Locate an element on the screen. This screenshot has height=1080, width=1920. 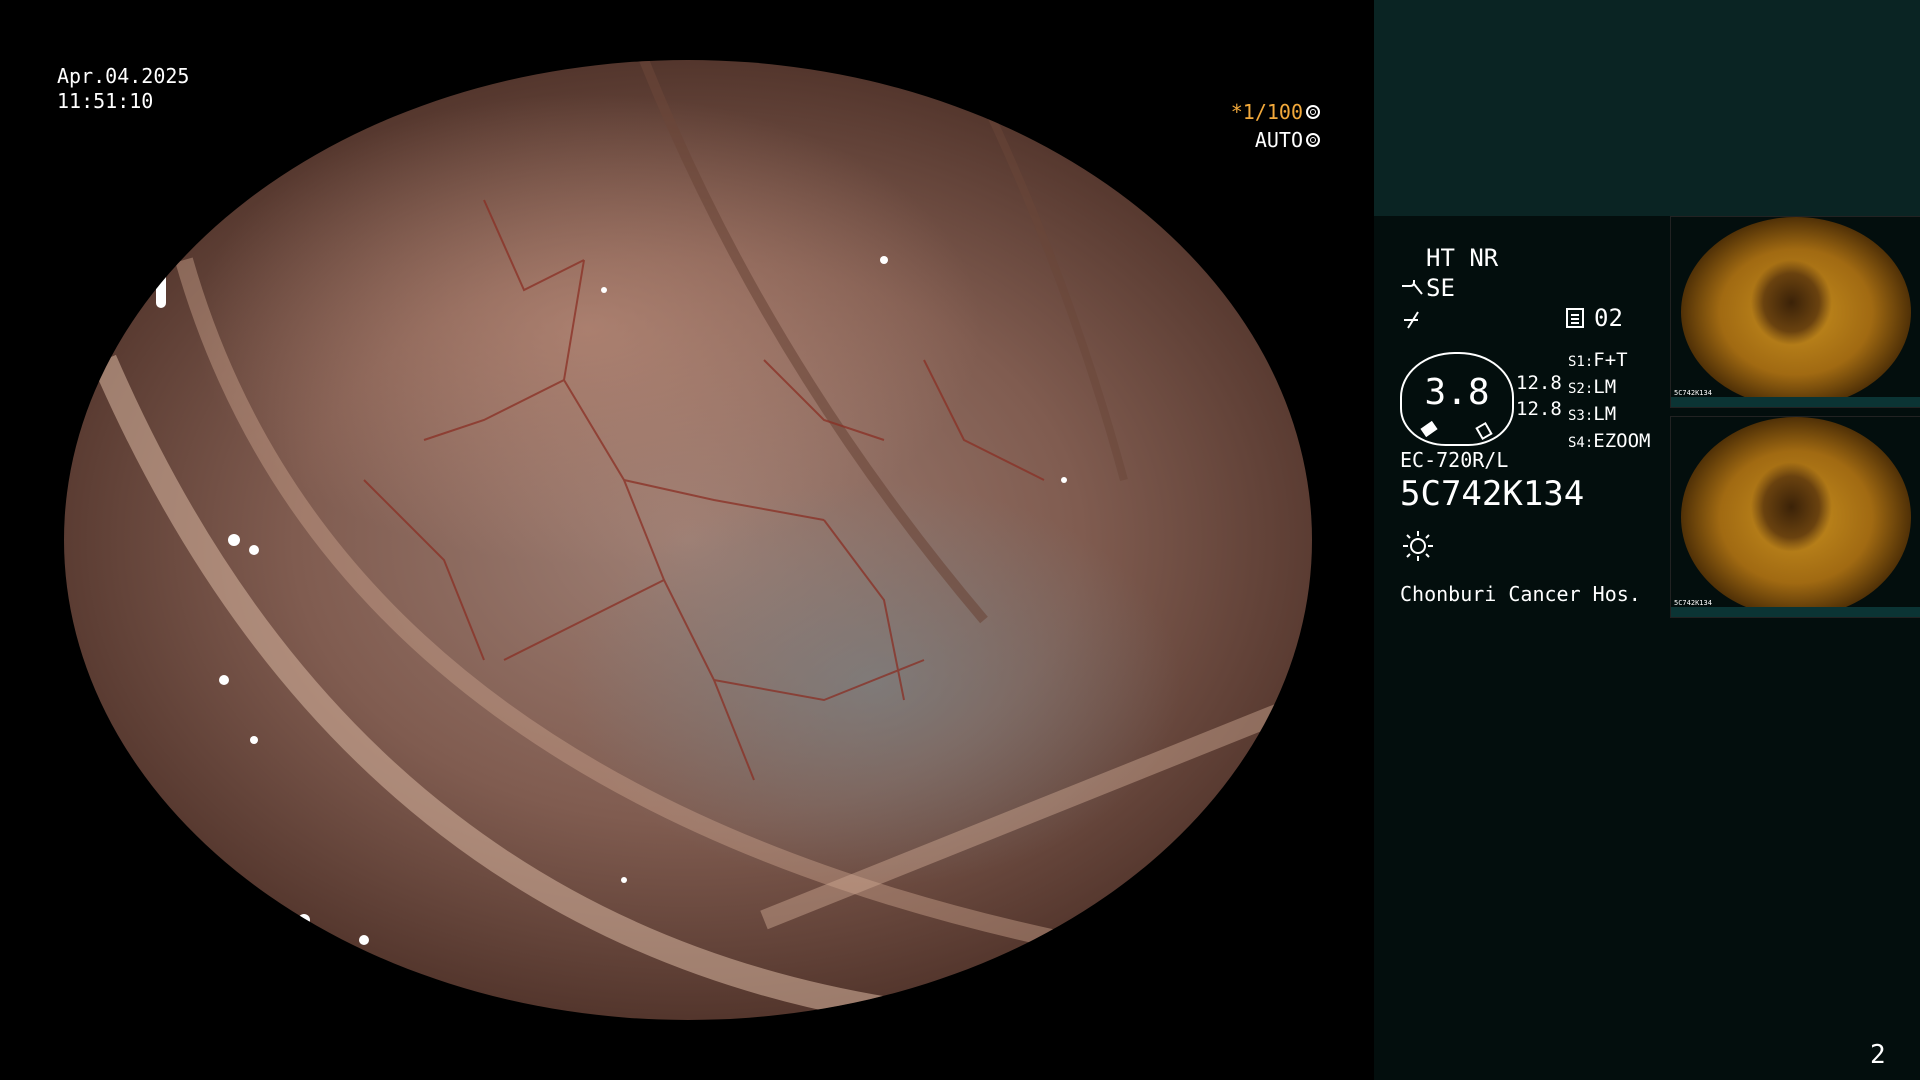
gauge-value: 3.8 is located at coordinates (1457, 392).